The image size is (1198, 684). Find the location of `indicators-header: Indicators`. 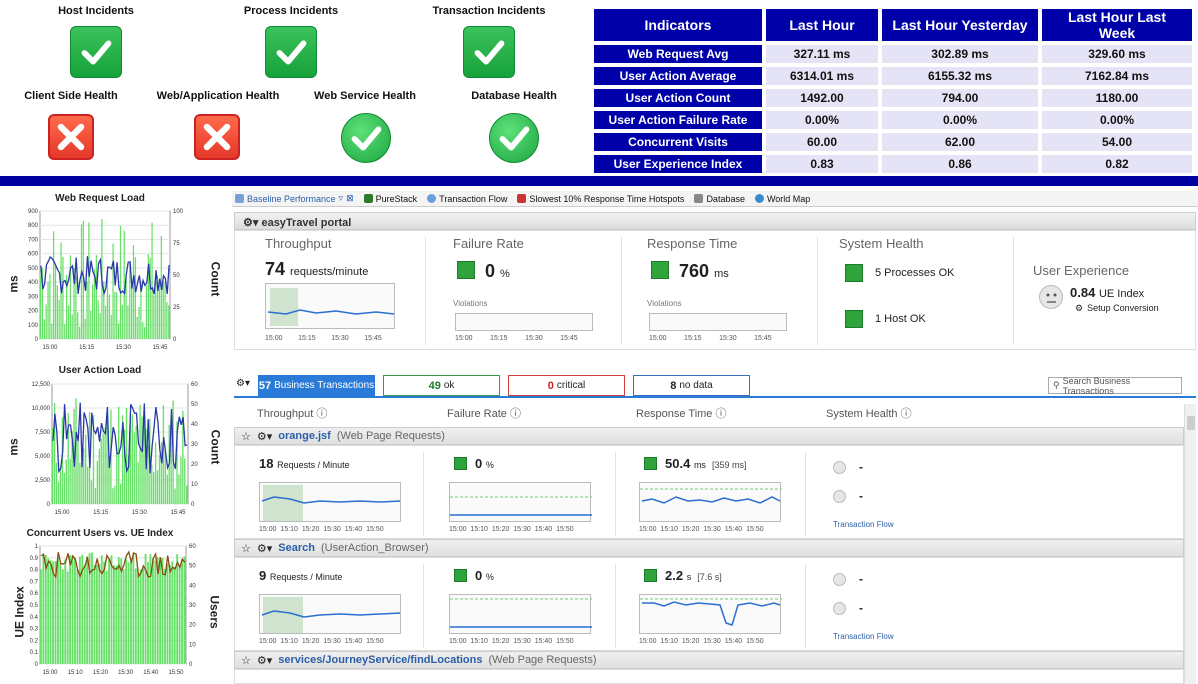

indicators-header: Indicators is located at coordinates (678, 25).